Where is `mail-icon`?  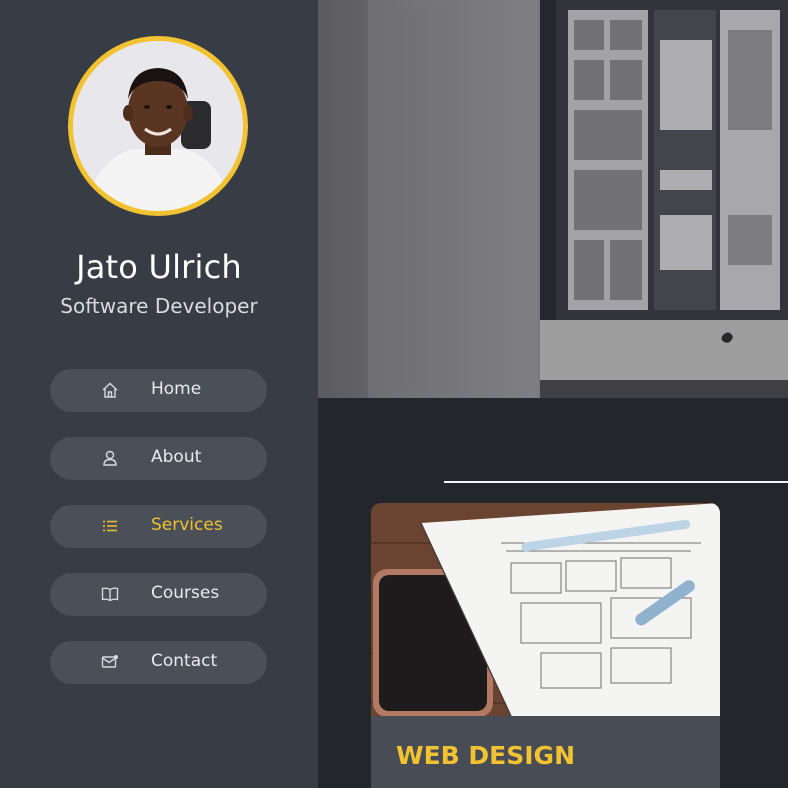
mail-icon is located at coordinates (110, 662).